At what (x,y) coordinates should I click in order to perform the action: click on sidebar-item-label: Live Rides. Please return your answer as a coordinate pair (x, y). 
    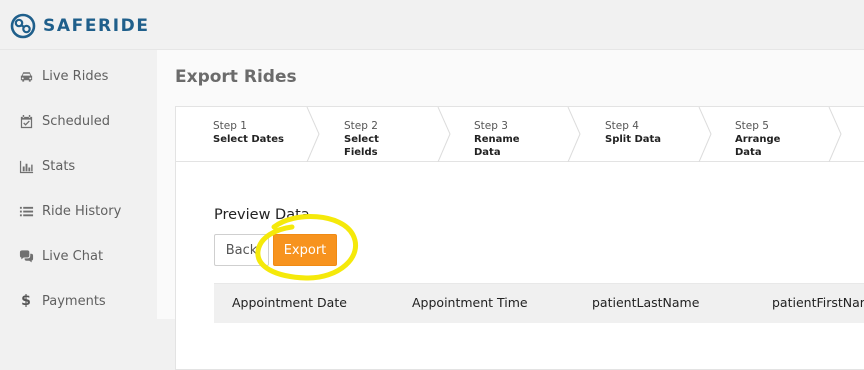
    Looking at the image, I should click on (75, 76).